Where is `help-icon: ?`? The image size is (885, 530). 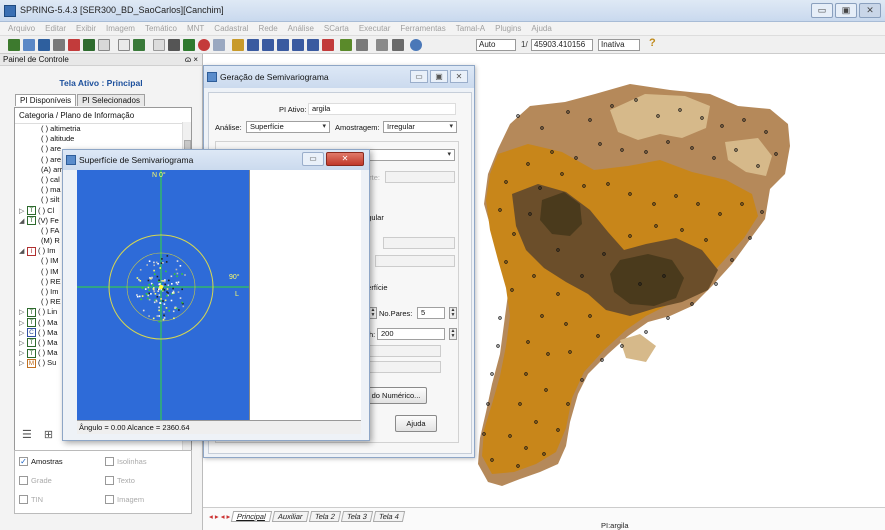
help-icon: ? is located at coordinates (652, 43).